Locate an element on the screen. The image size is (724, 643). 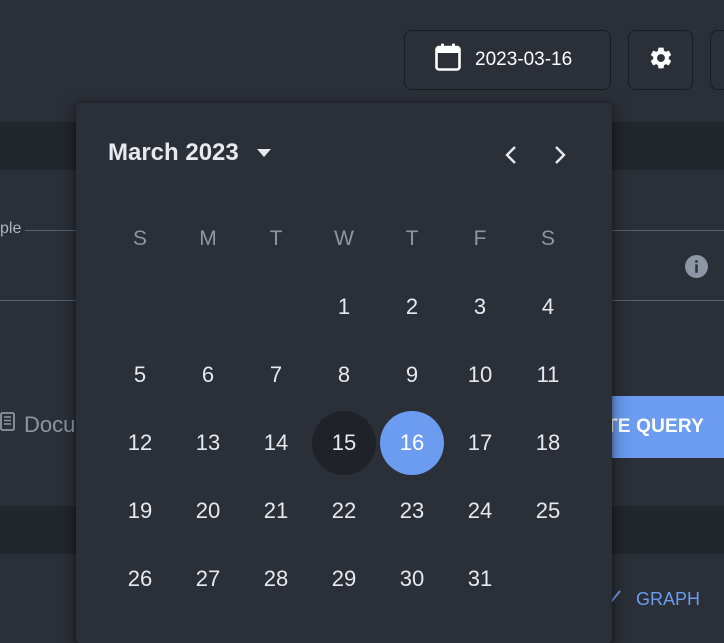
date-picker-button: 2023-03-16 is located at coordinates (507, 60).